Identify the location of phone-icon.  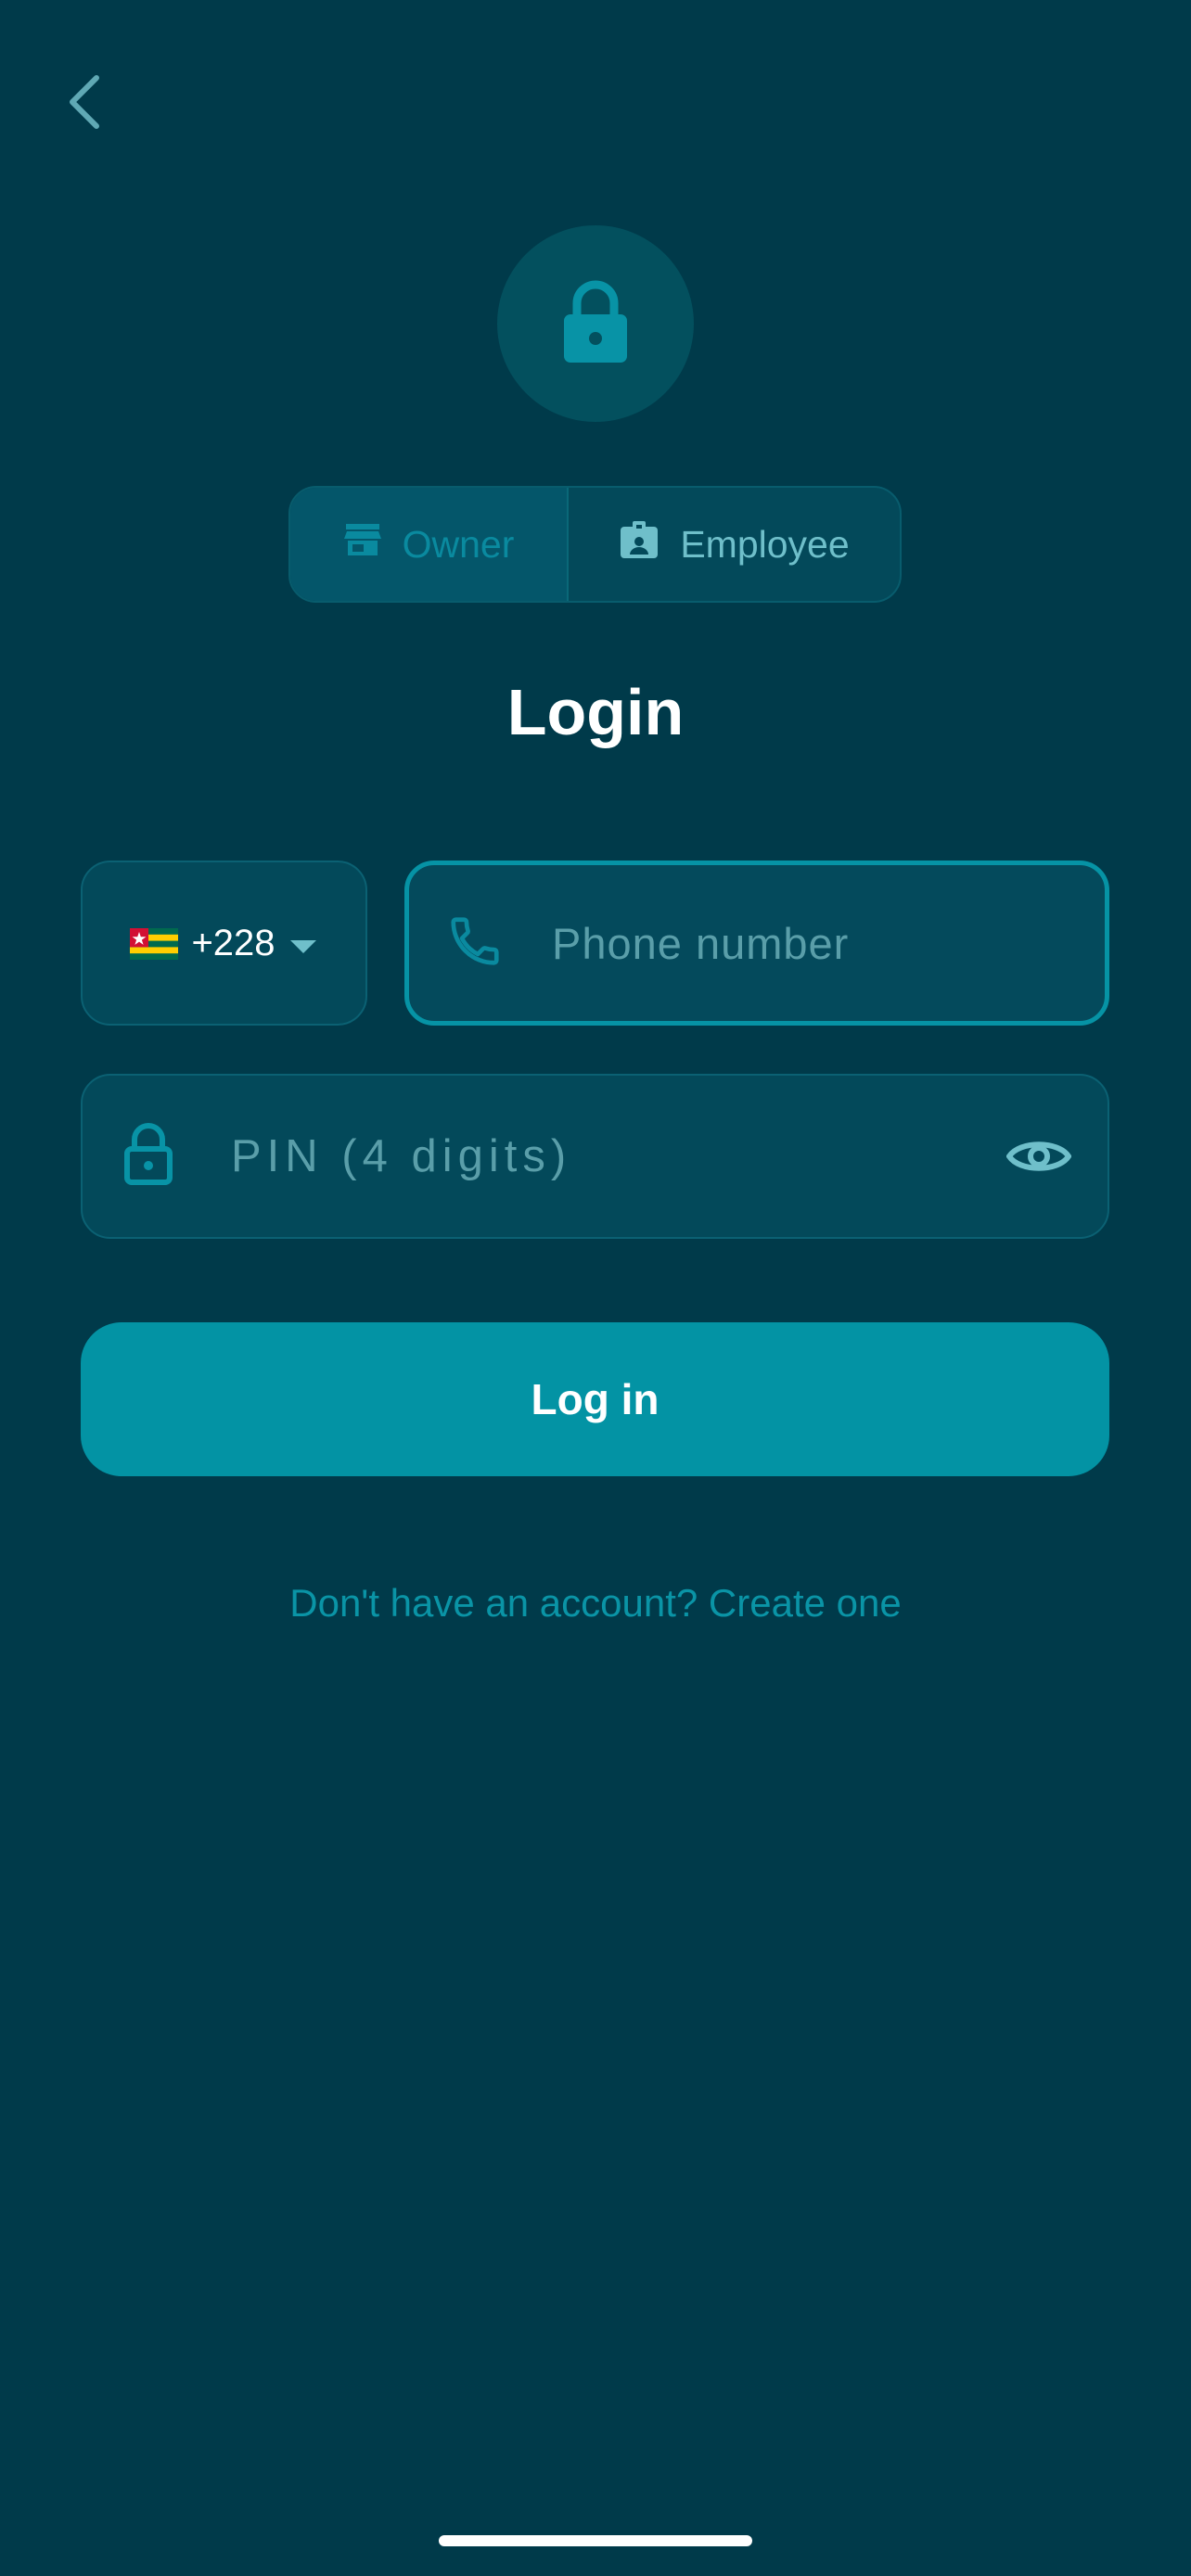
(475, 943).